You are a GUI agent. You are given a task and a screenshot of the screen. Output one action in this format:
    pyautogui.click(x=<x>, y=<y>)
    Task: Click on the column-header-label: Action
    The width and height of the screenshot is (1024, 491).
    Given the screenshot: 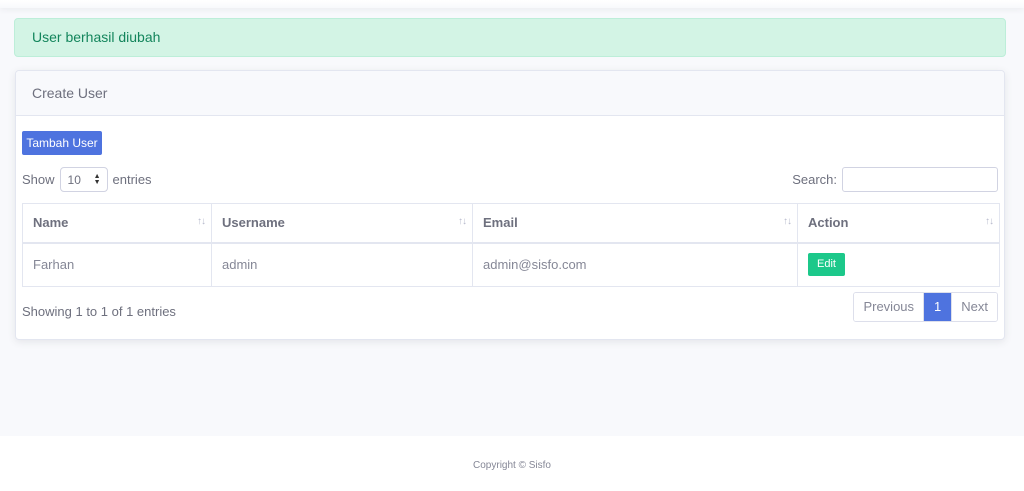 What is the action you would take?
    pyautogui.click(x=828, y=223)
    